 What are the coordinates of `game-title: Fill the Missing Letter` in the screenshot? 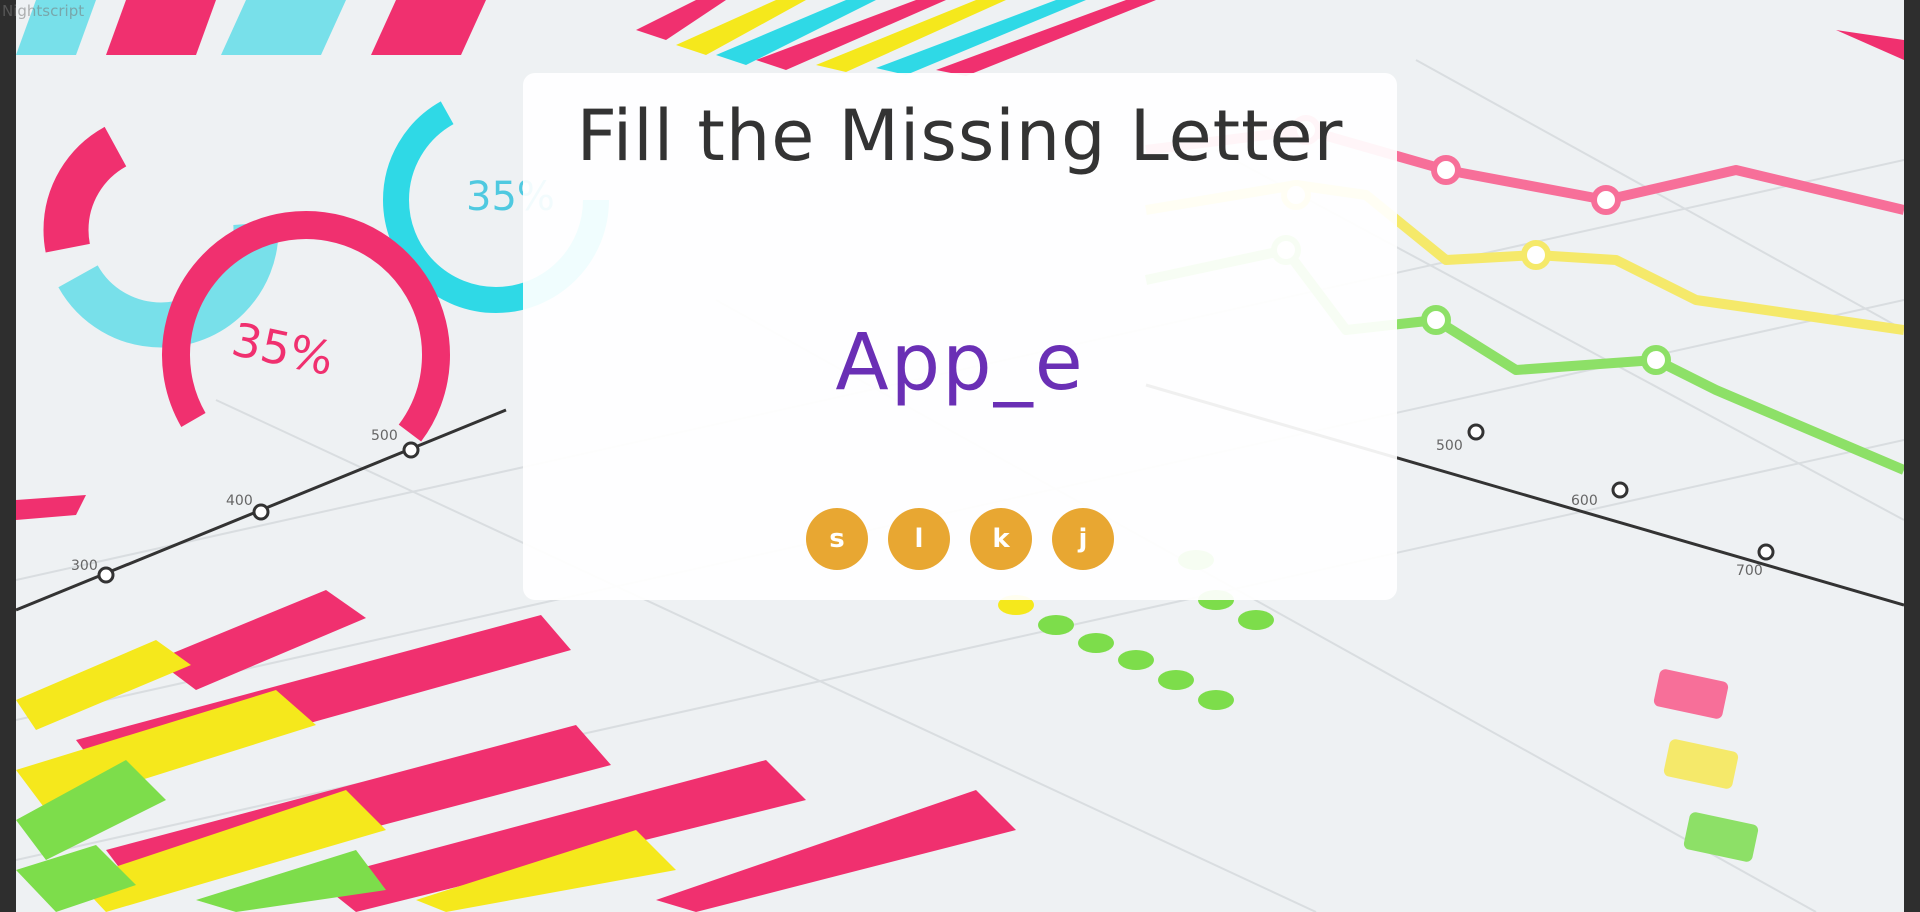 It's located at (960, 136).